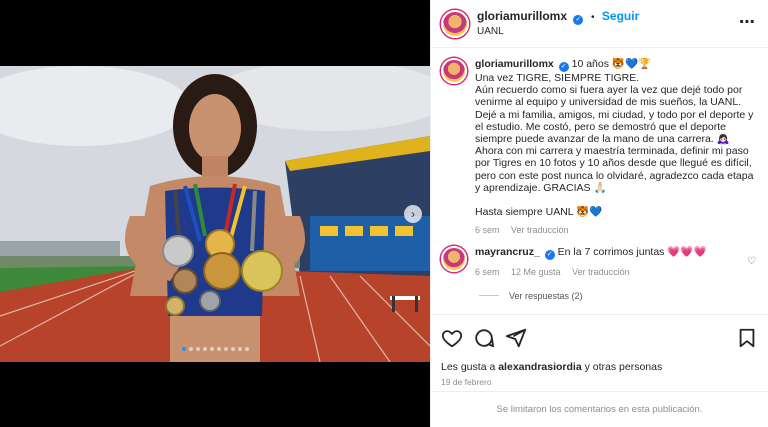 Image resolution: width=768 pixels, height=427 pixels. What do you see at coordinates (623, 296) in the screenshot?
I see `view-replies-button: Ver respuestas (2)` at bounding box center [623, 296].